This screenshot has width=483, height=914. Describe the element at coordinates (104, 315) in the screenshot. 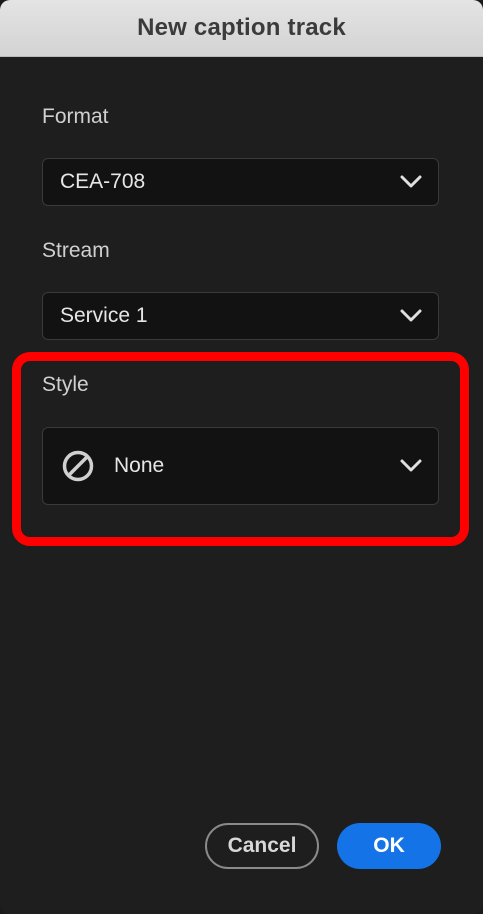

I see `stream-value: Service 1` at that location.